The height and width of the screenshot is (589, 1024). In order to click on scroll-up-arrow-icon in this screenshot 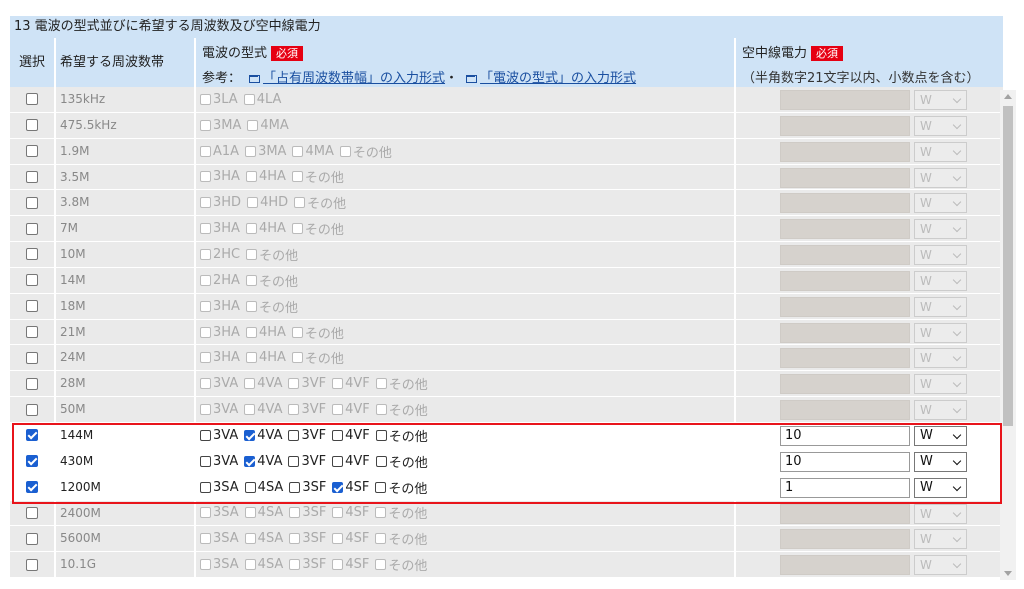, I will do `click(1008, 96)`.